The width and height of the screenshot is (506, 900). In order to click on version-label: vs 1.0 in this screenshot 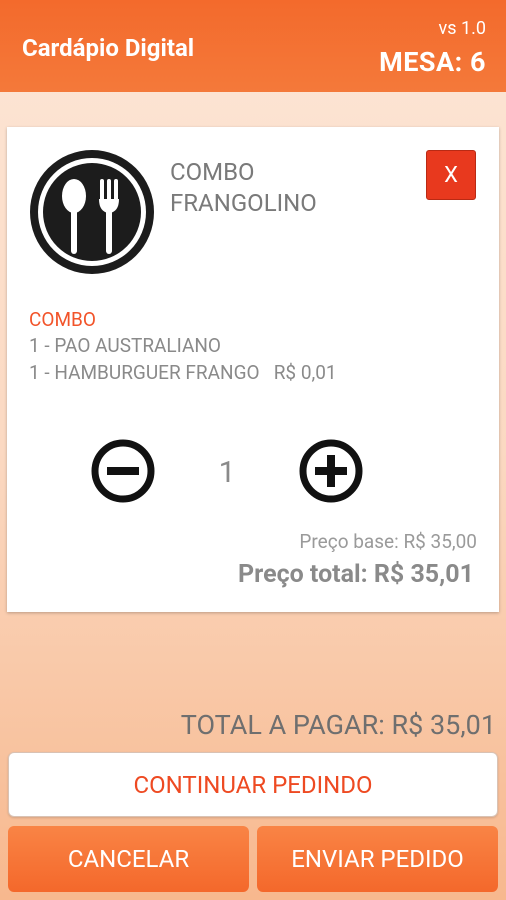, I will do `click(462, 28)`.